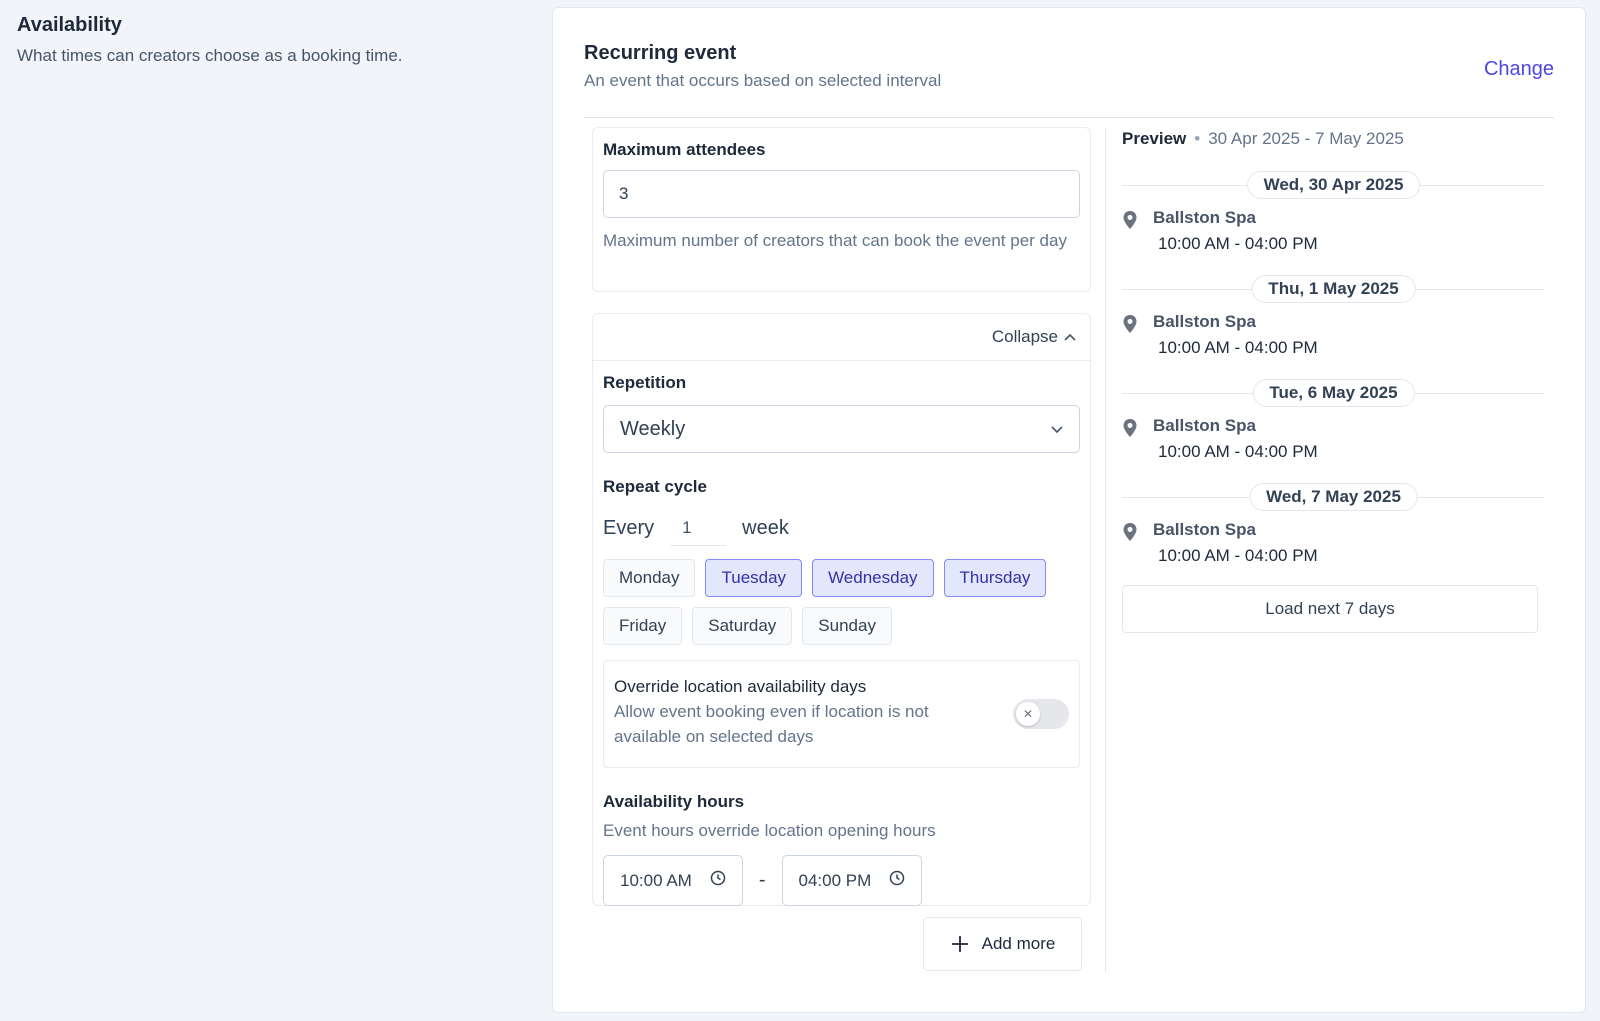  What do you see at coordinates (742, 626) in the screenshot?
I see `day-saturday-button: Saturday` at bounding box center [742, 626].